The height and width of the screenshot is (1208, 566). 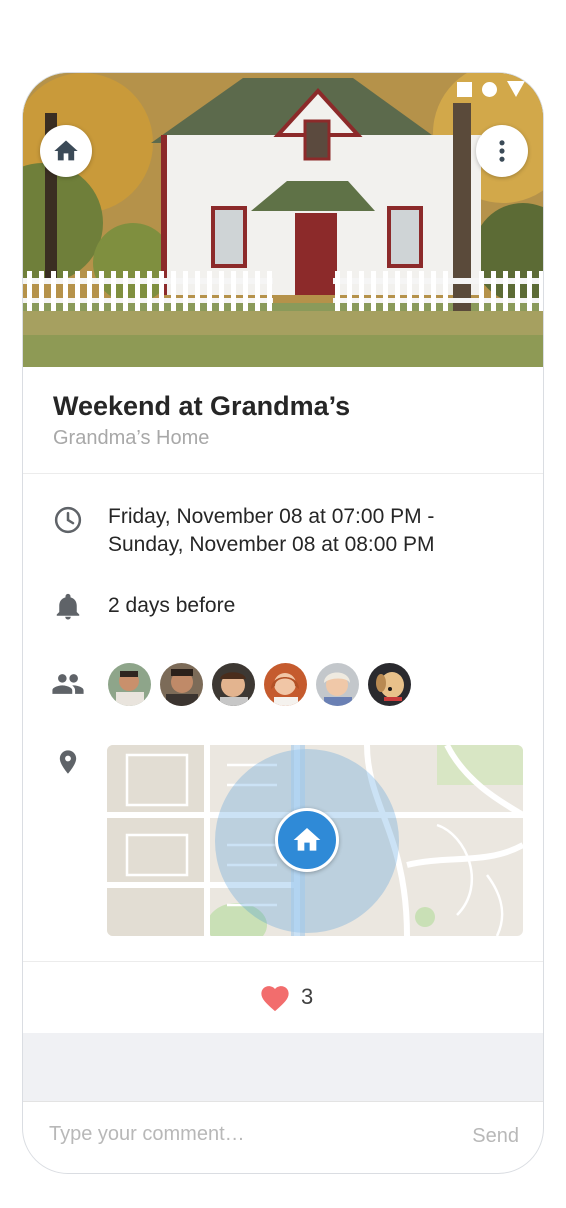 What do you see at coordinates (516, 89) in the screenshot?
I see `status-triangle-icon` at bounding box center [516, 89].